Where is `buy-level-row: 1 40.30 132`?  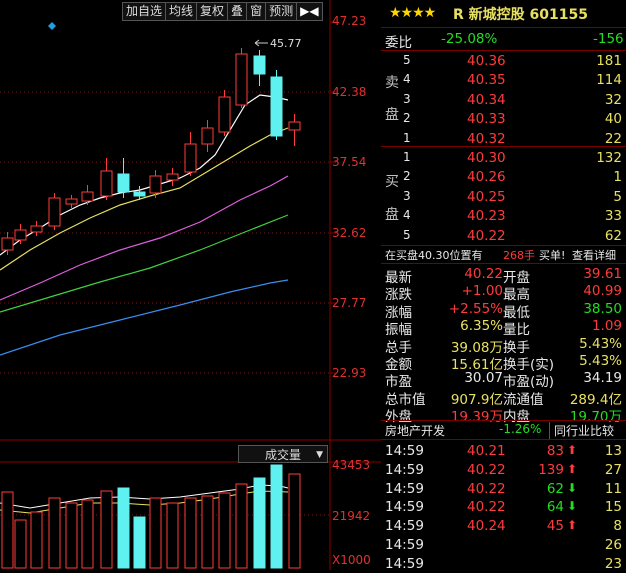
buy-level-row: 1 40.30 132 is located at coordinates (503, 158).